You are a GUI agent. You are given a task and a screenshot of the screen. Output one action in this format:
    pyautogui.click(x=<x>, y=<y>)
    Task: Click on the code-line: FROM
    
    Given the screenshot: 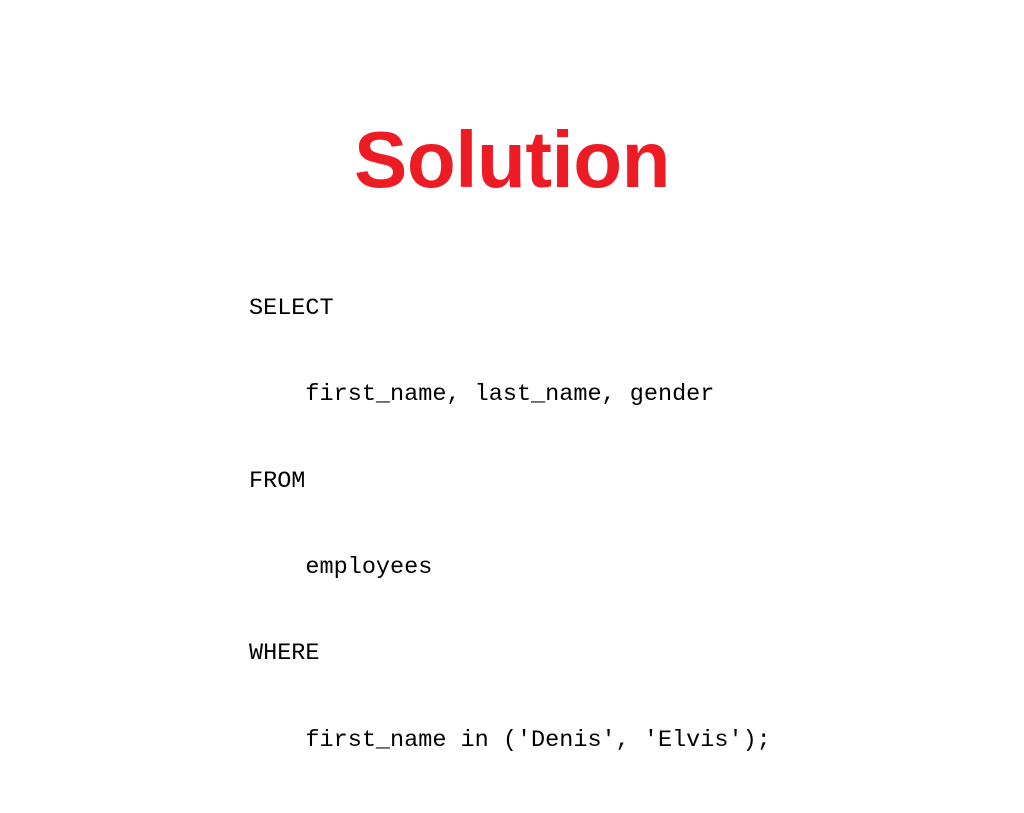 What is the action you would take?
    pyautogui.click(x=277, y=481)
    